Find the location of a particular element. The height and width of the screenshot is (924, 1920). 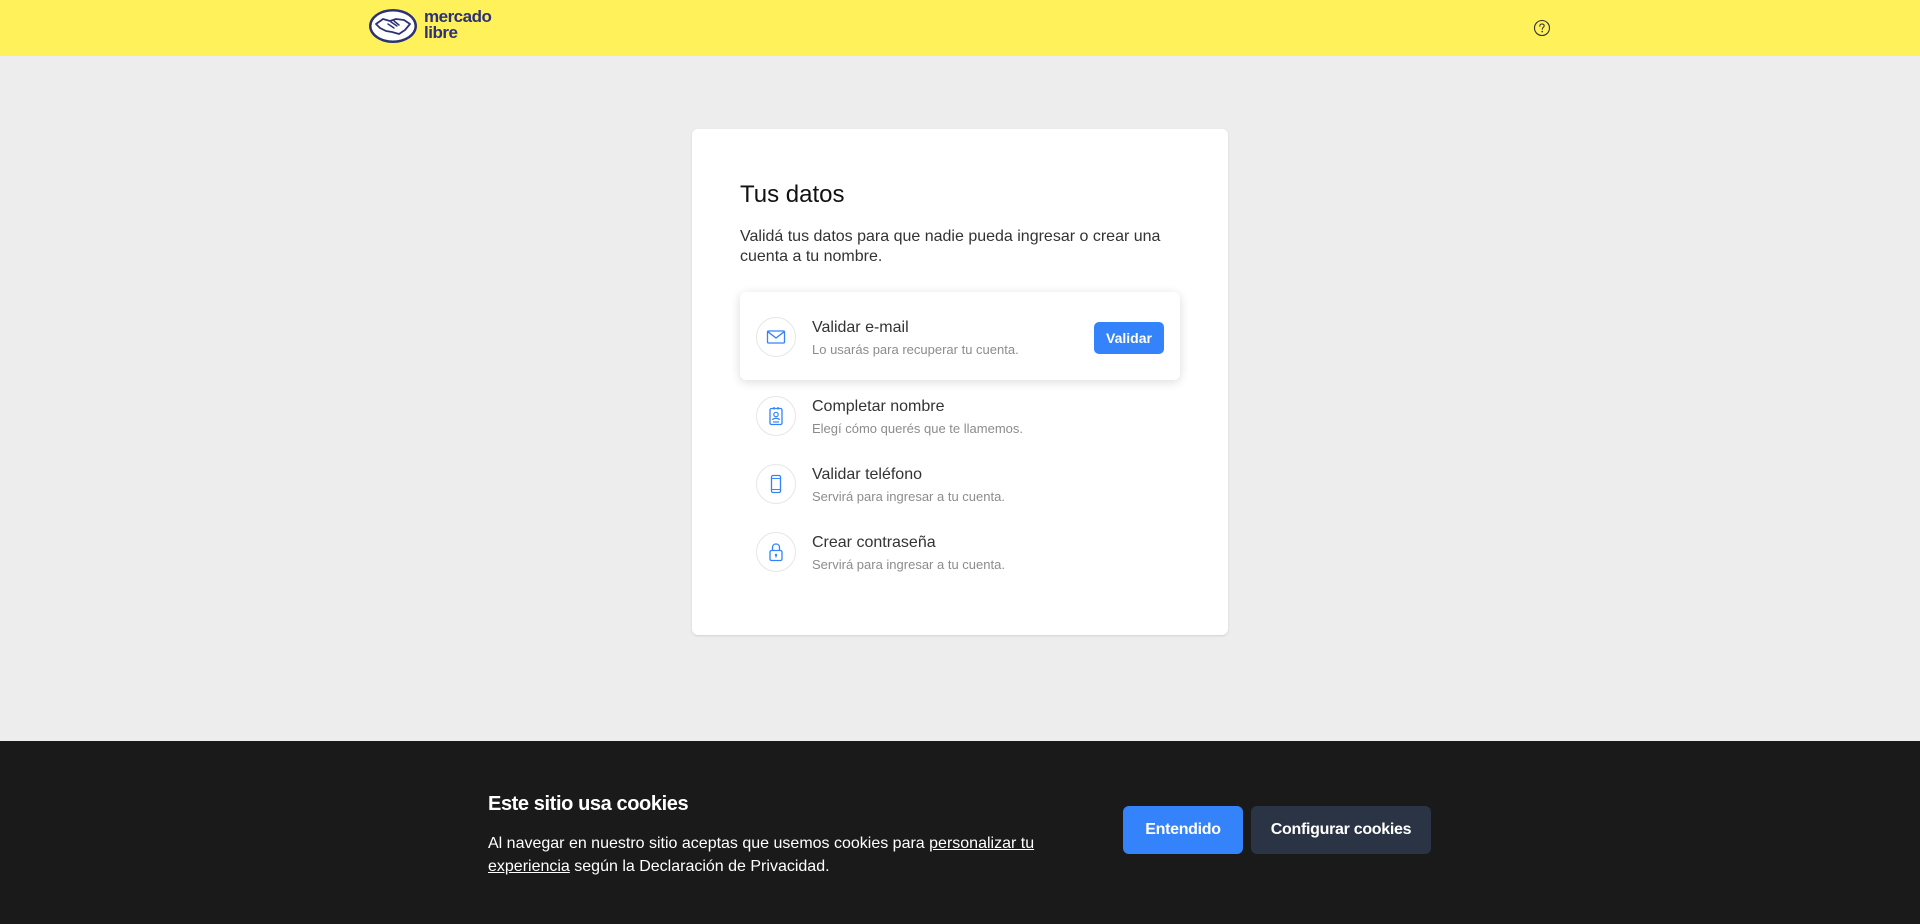

help-circle-icon is located at coordinates (1542, 28).